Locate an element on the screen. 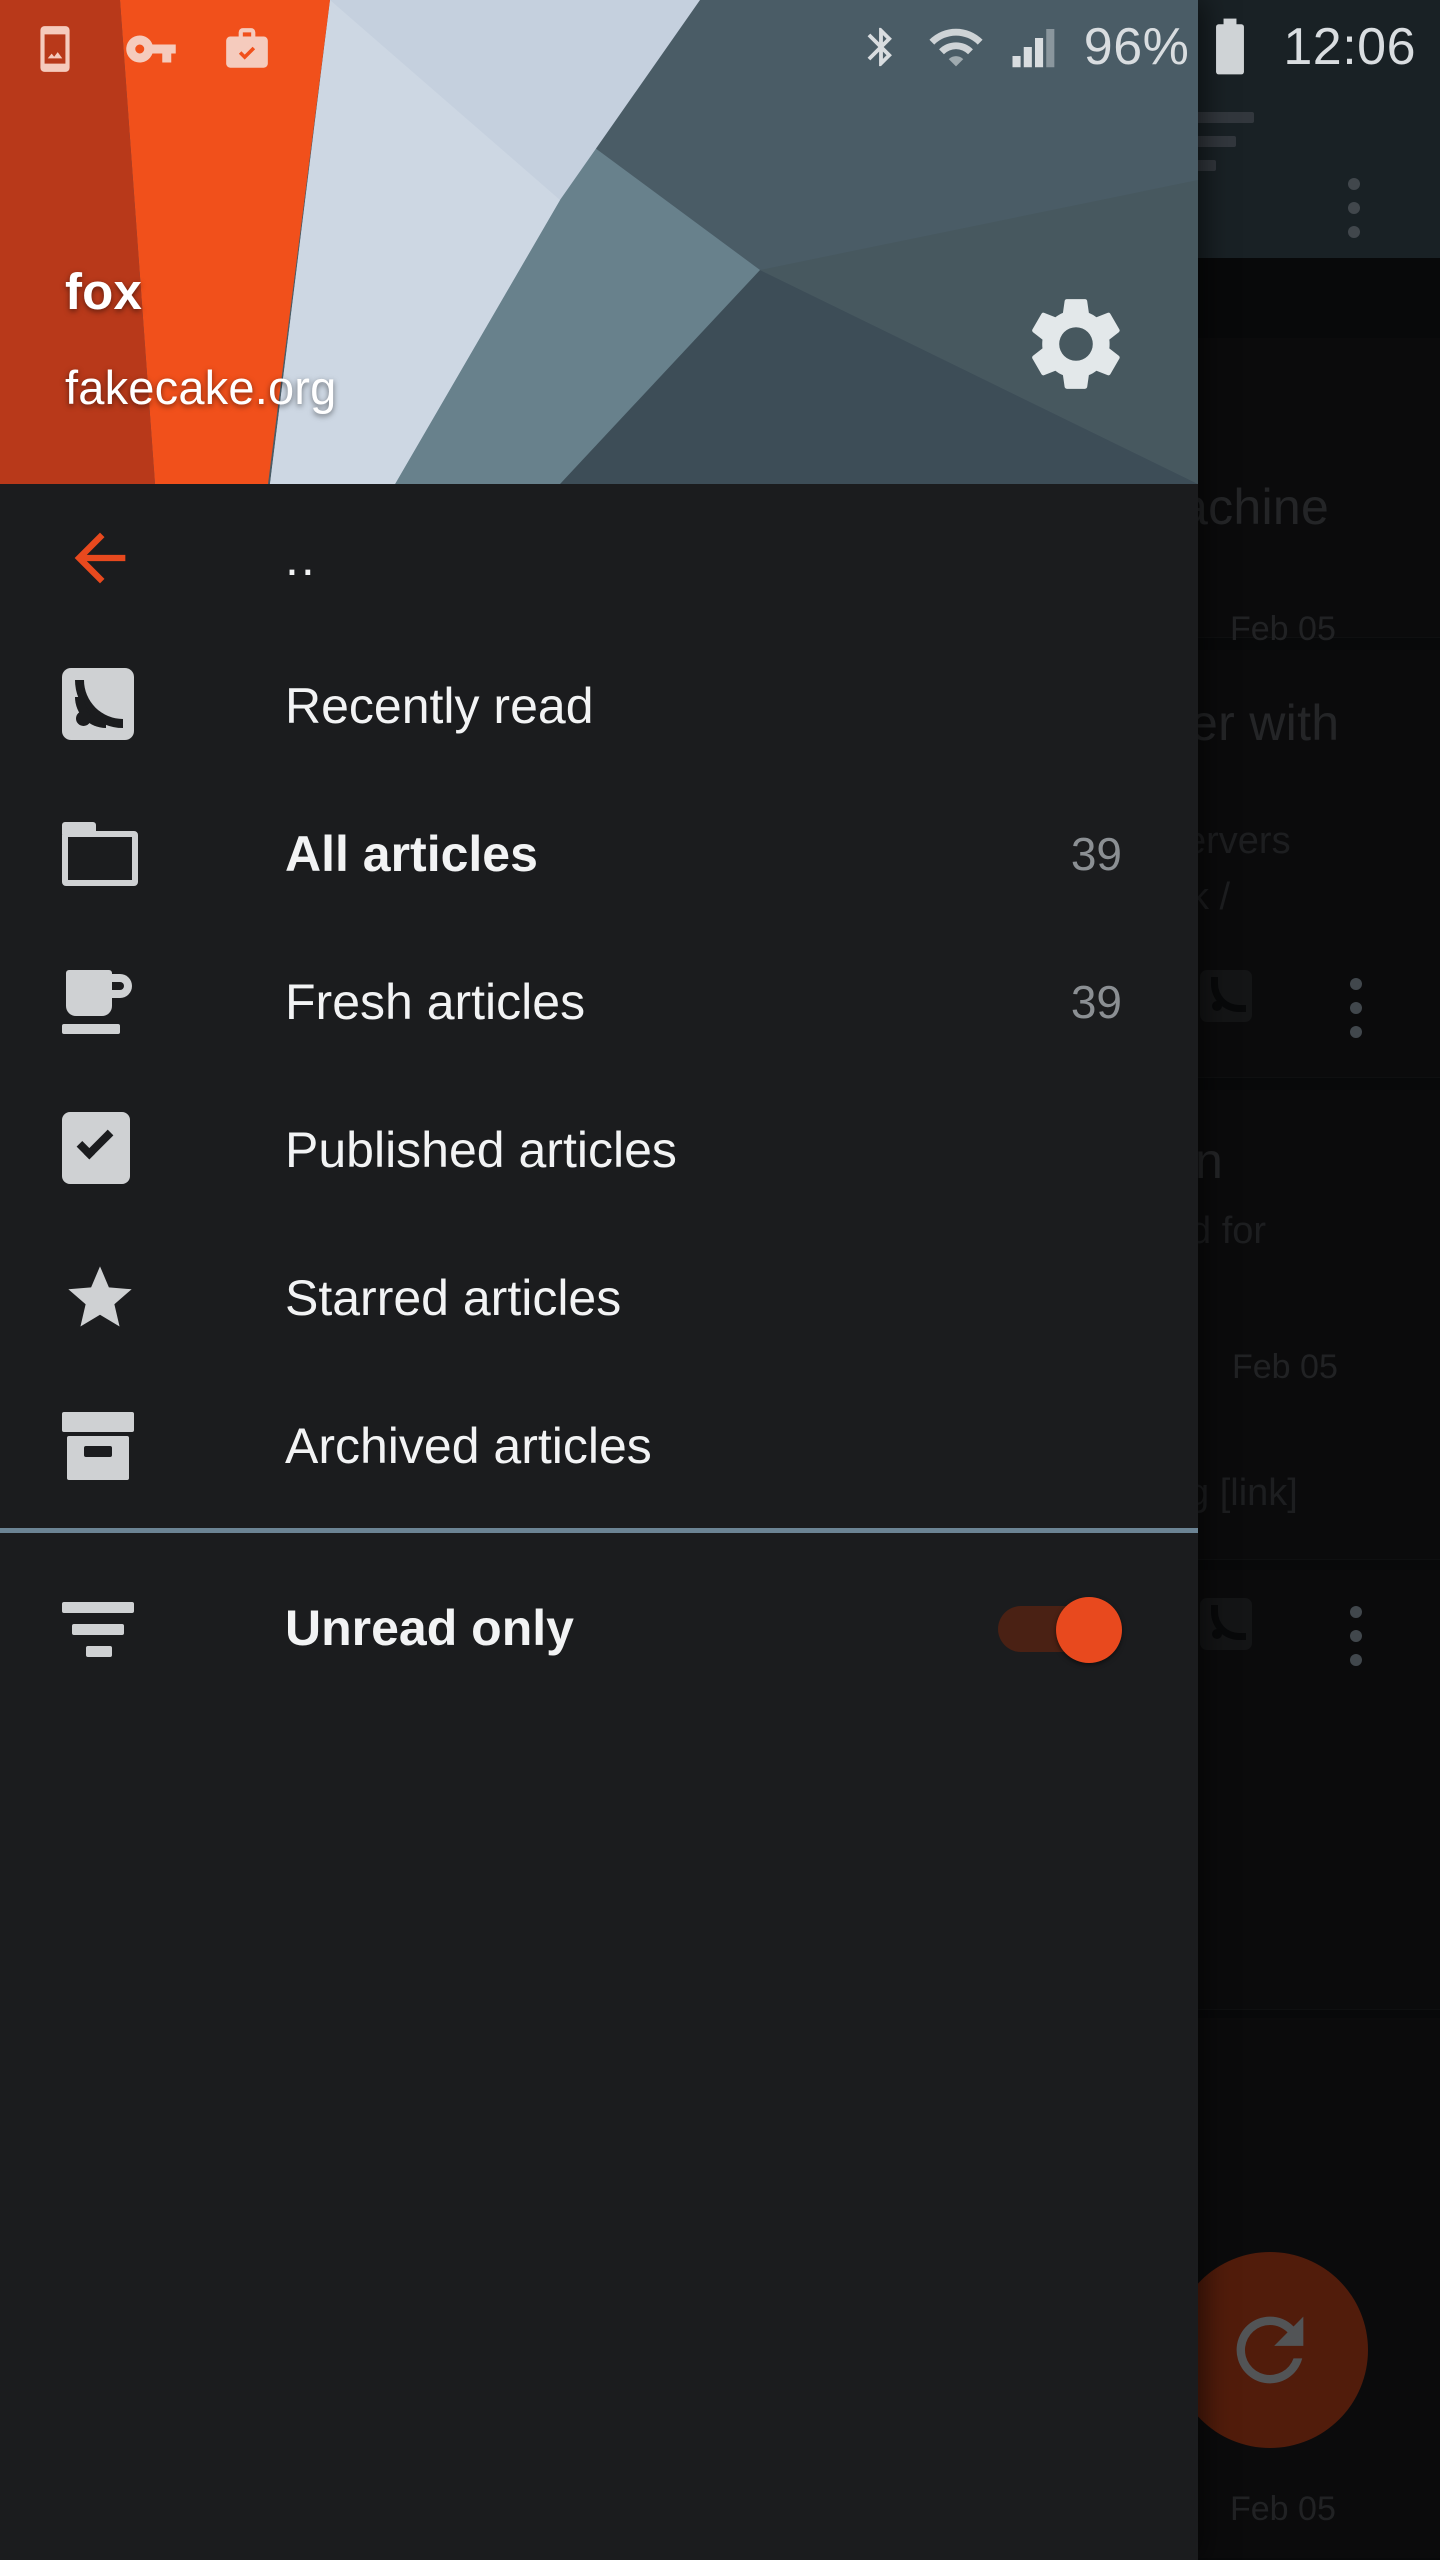 The width and height of the screenshot is (1440, 2560). cellular-signal-icon is located at coordinates (1033, 48).